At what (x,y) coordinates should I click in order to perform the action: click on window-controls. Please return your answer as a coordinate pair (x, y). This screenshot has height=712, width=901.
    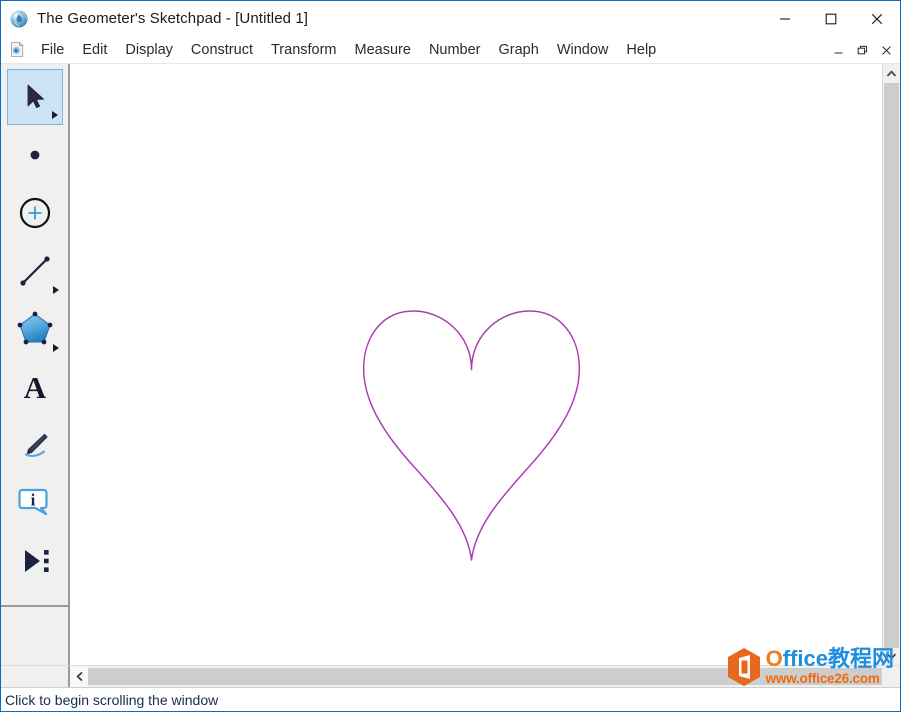
    Looking at the image, I should click on (831, 18).